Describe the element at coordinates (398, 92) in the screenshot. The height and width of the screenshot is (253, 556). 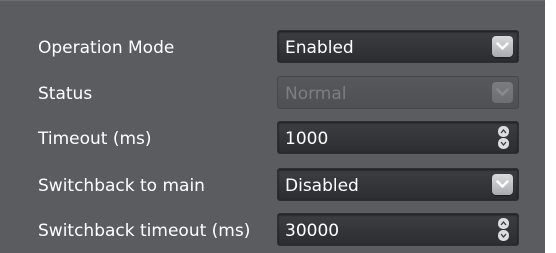
I see `status-dropdown: Normal` at that location.